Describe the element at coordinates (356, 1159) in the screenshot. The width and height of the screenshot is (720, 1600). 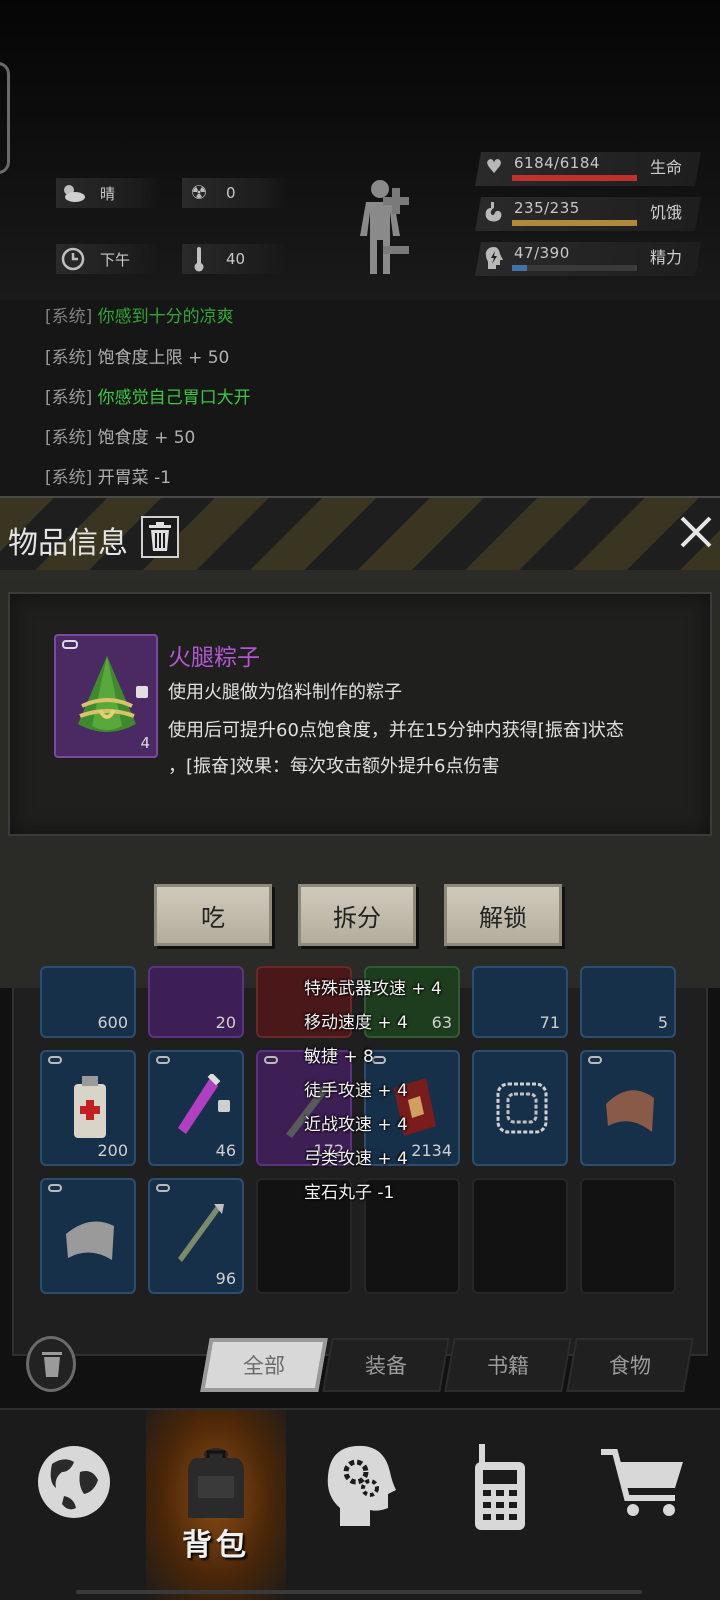
I see `tooltip-line: 弓类攻速 + 4` at that location.